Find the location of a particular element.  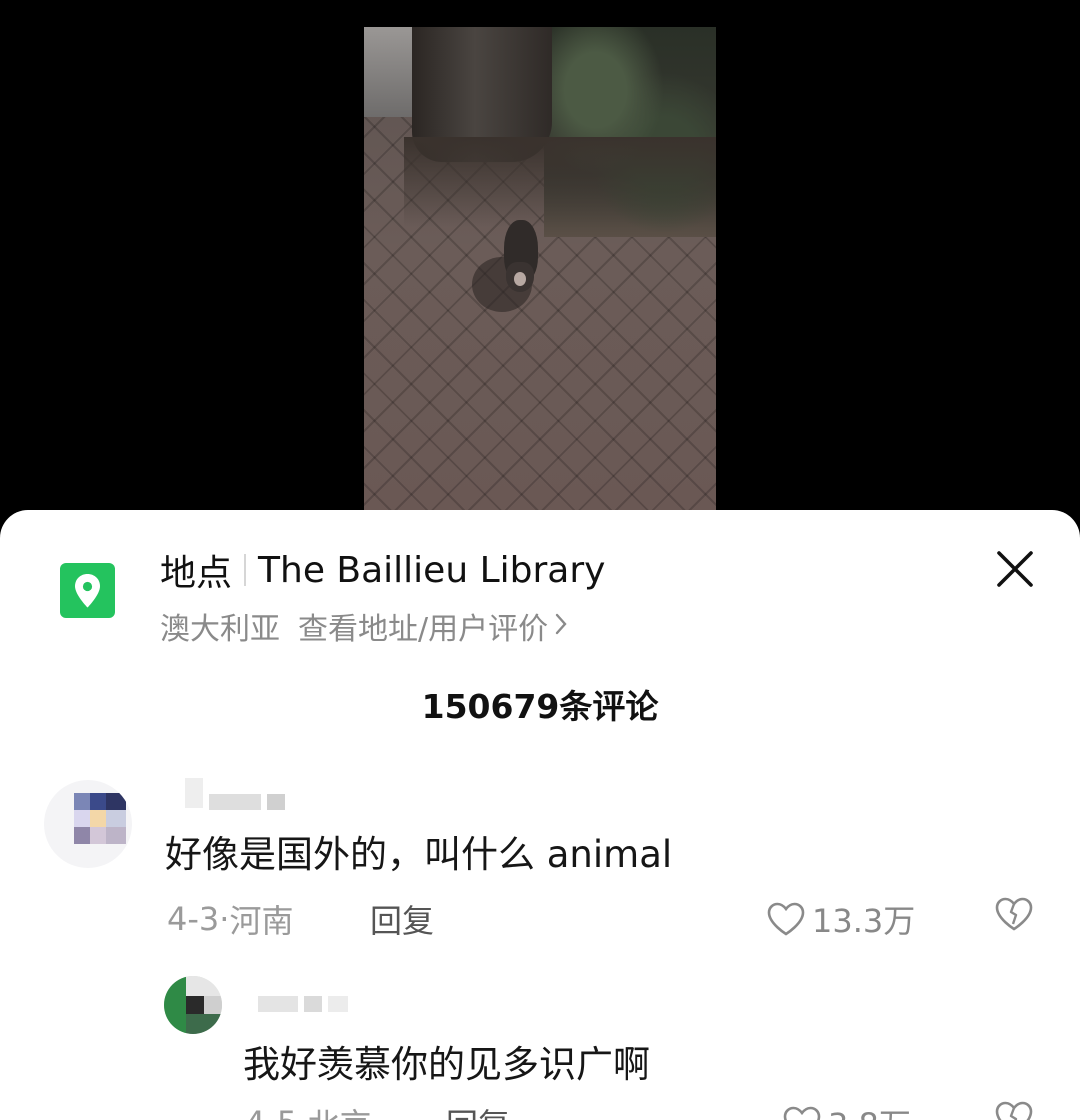

location-card: 地点 The Baillieu Library 澳大利亚 查看地址/用户评价 is located at coordinates (540, 580).